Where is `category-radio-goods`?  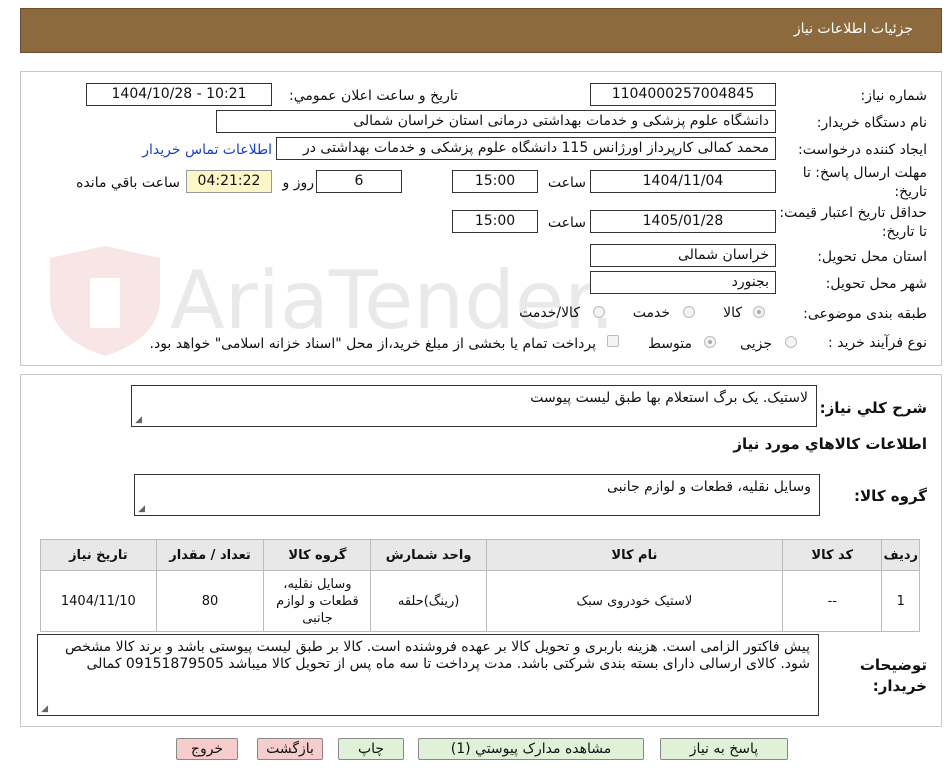
category-radio-goods is located at coordinates (759, 312).